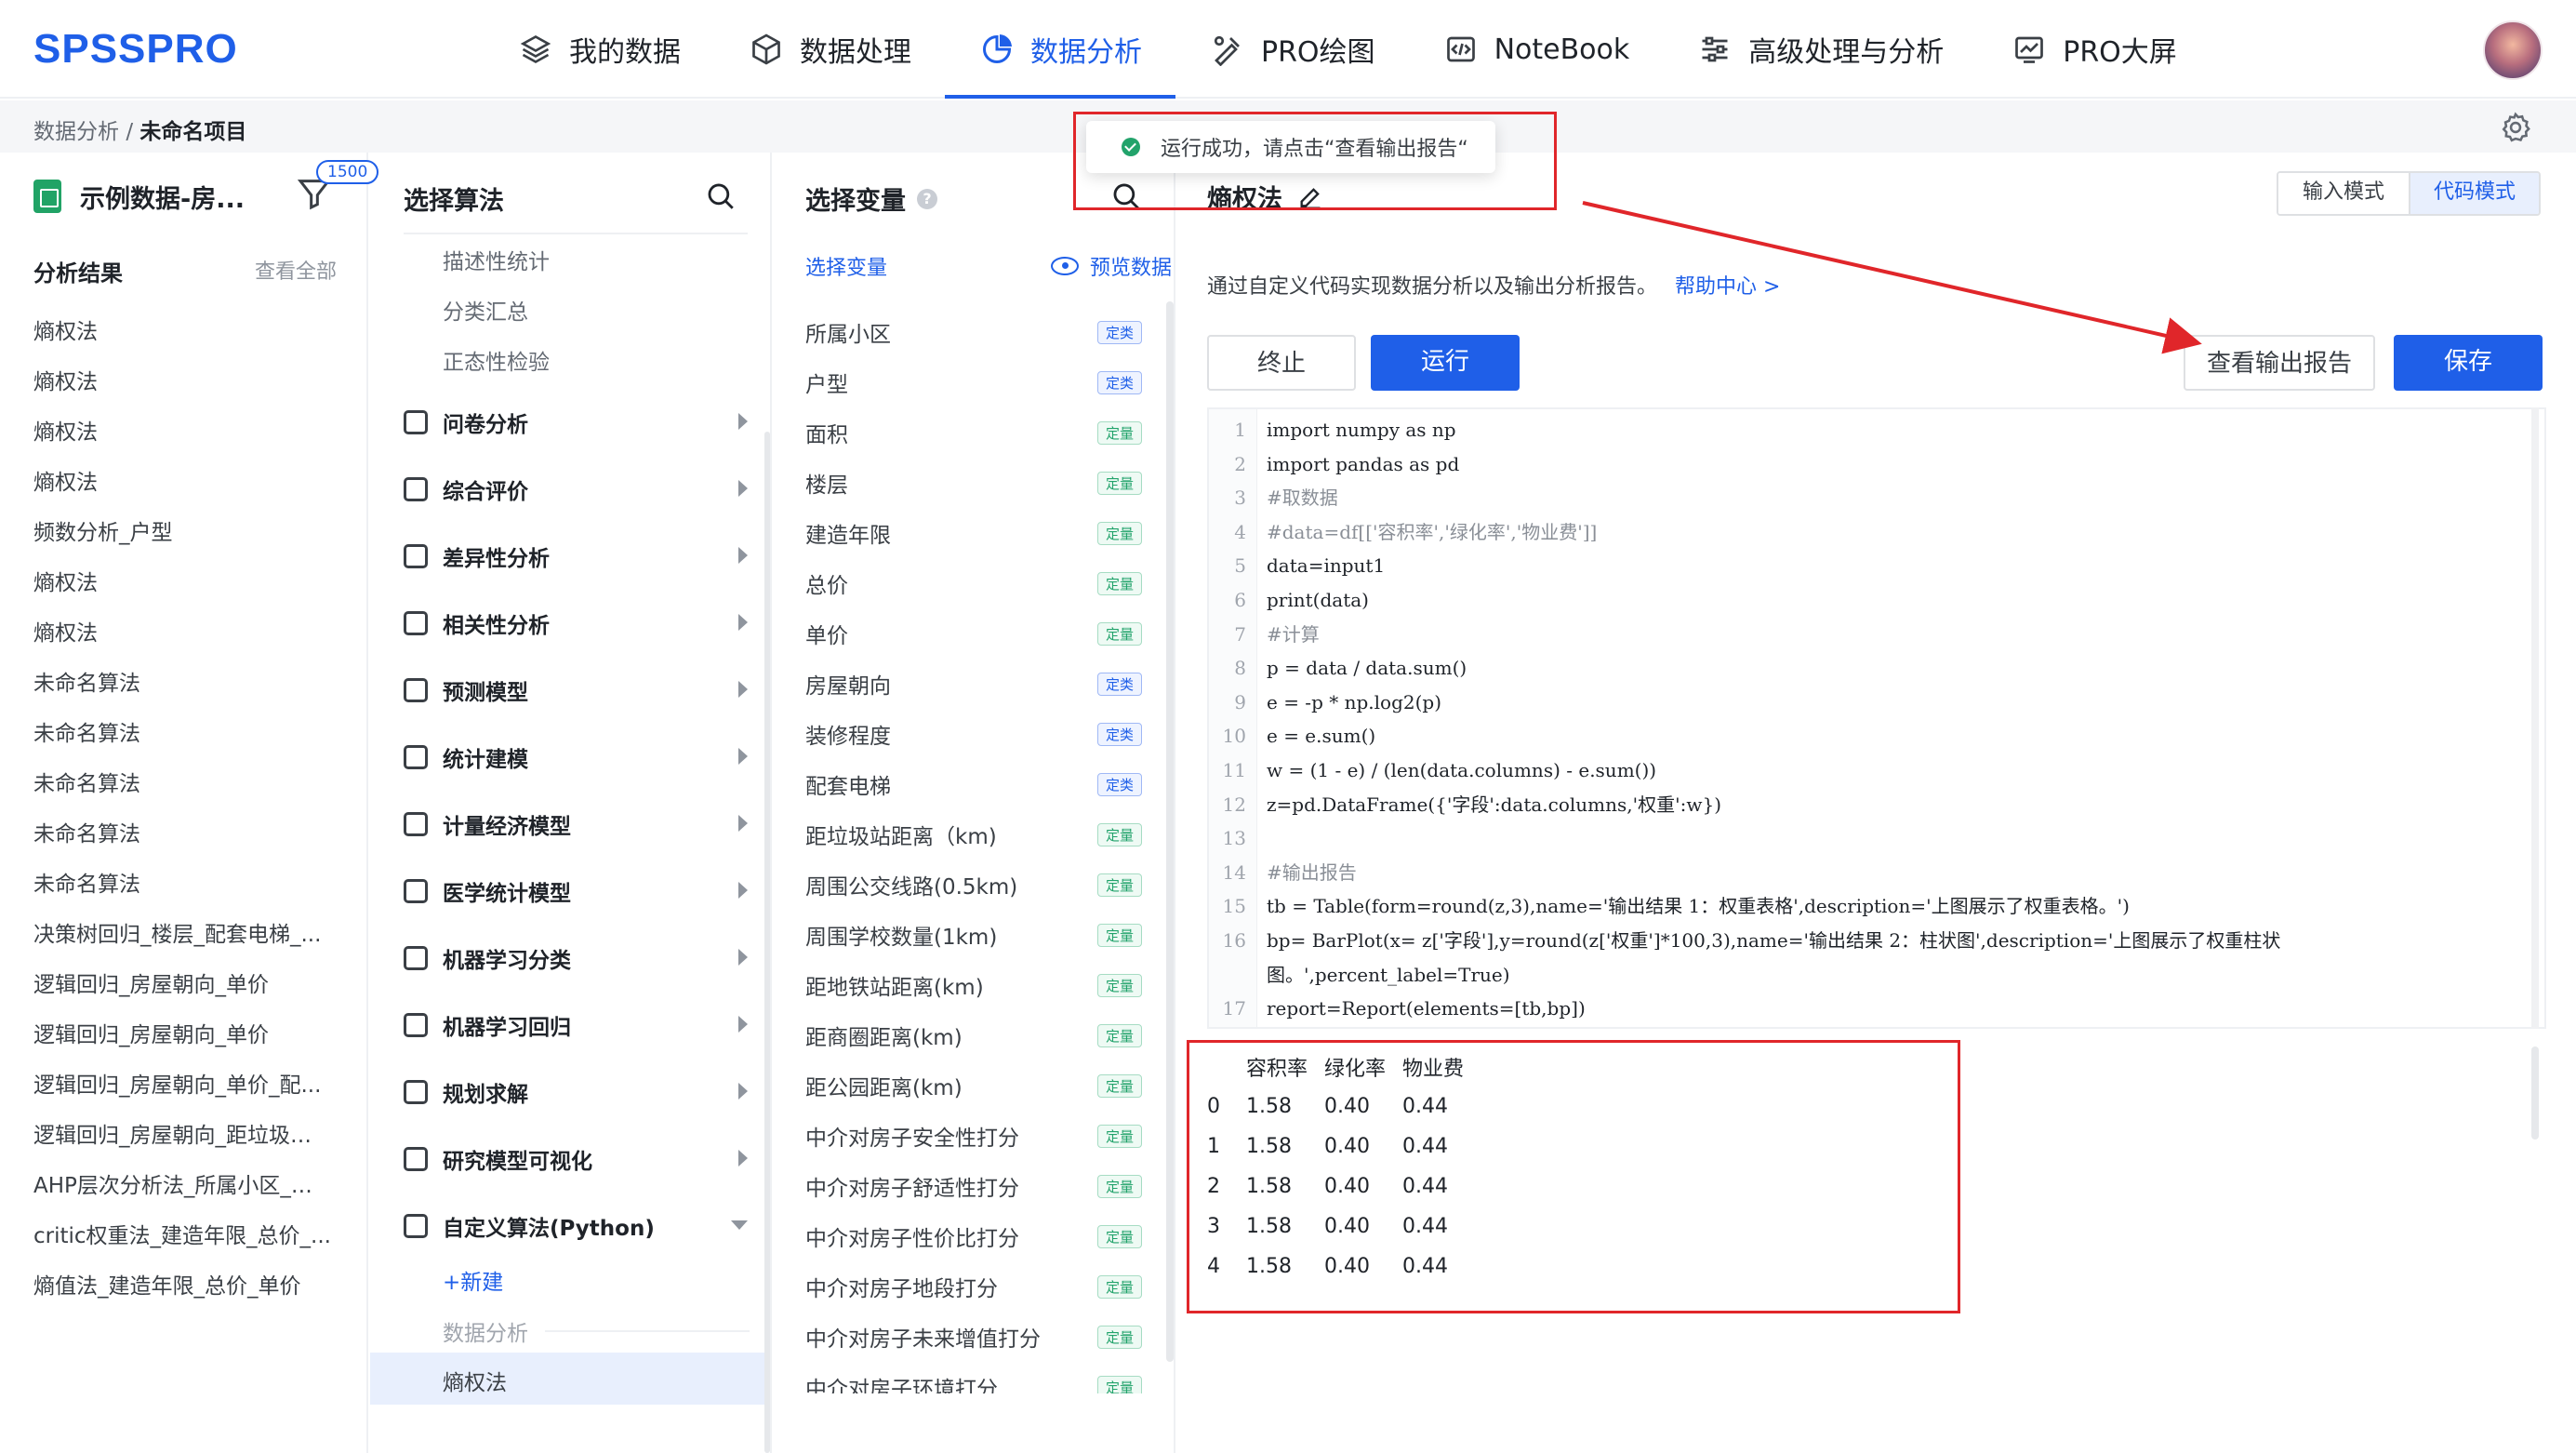 The image size is (2576, 1453). I want to click on code-line: 8 p = data / data.sum(), so click(1876, 668).